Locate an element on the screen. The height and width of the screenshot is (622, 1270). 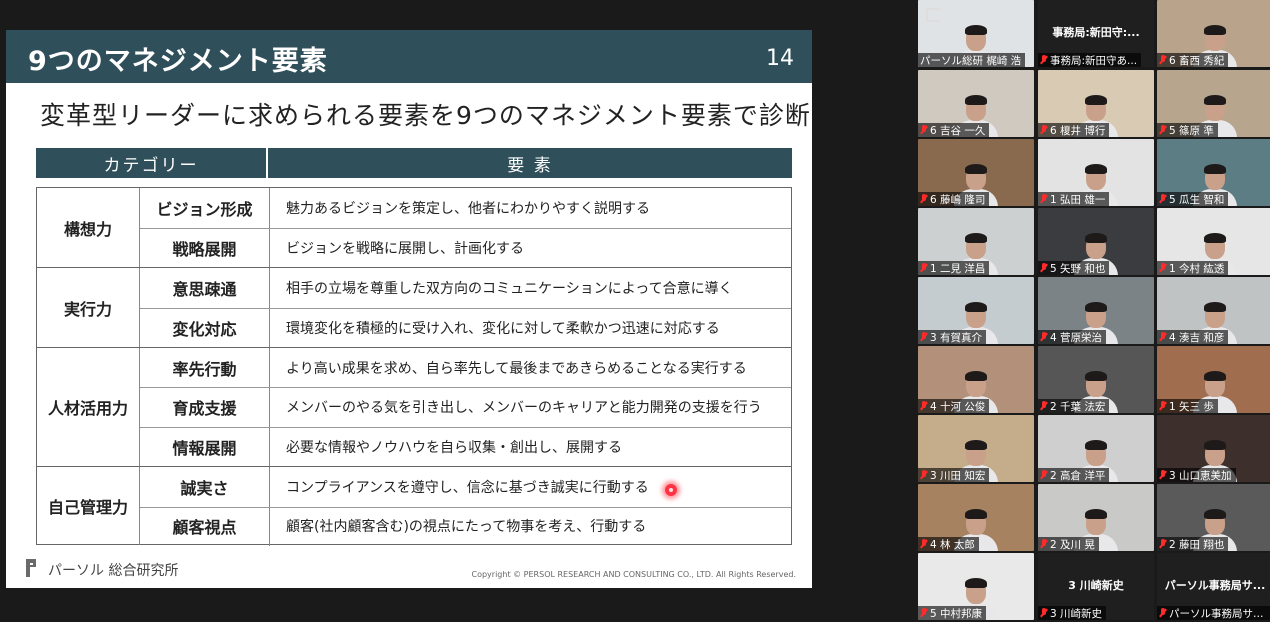
table-row: 率先行動 より高い成果を求め、自ら率先して最後まであきらめることなる実行する is located at coordinates (465, 367).